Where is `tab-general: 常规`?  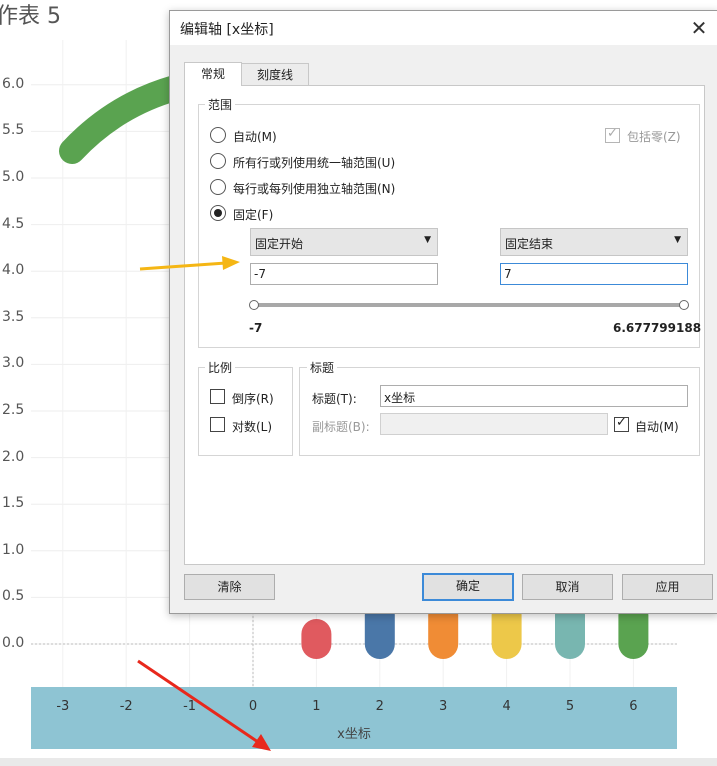
tab-general: 常规 is located at coordinates (213, 74).